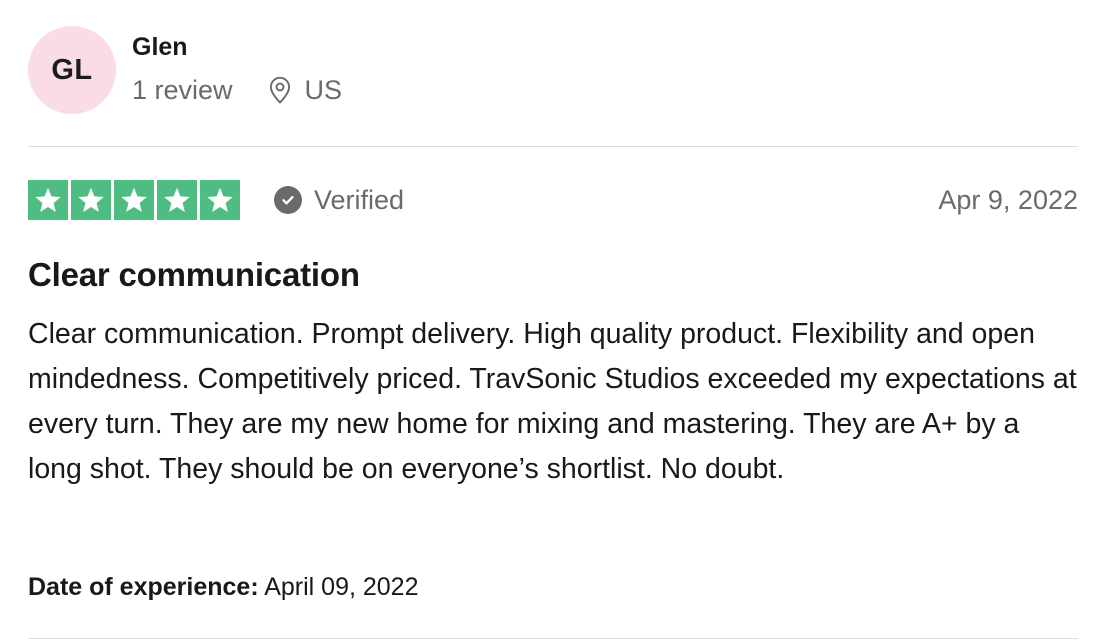 Image resolution: width=1108 pixels, height=640 pixels. I want to click on review-count: 1 review, so click(182, 90).